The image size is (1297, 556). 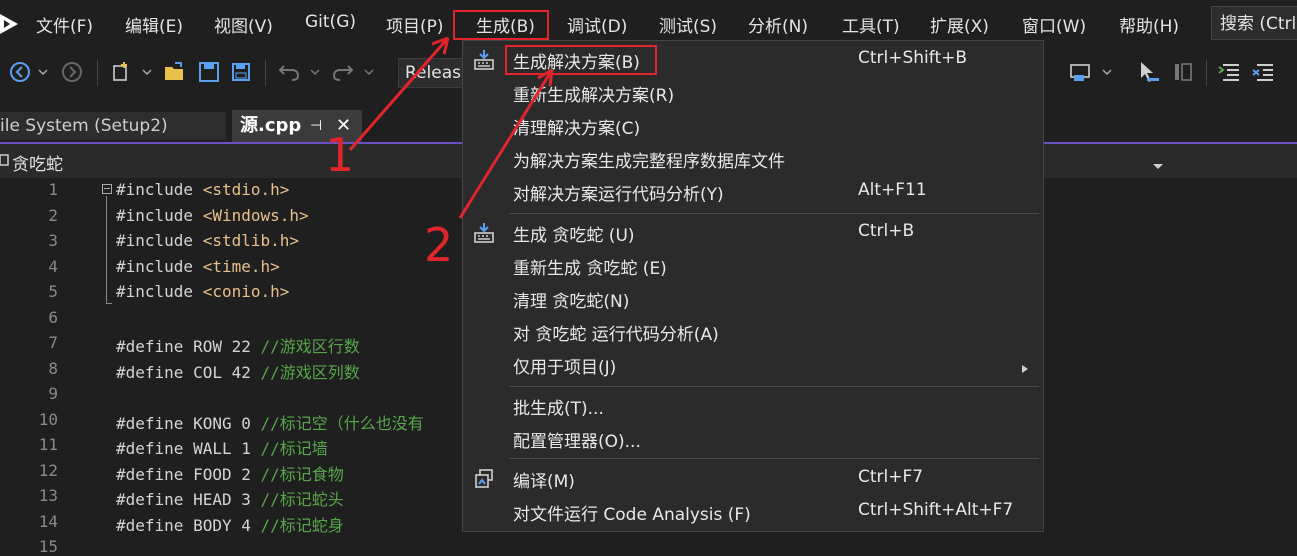 What do you see at coordinates (439, 245) in the screenshot?
I see `annotation-number-2: 2` at bounding box center [439, 245].